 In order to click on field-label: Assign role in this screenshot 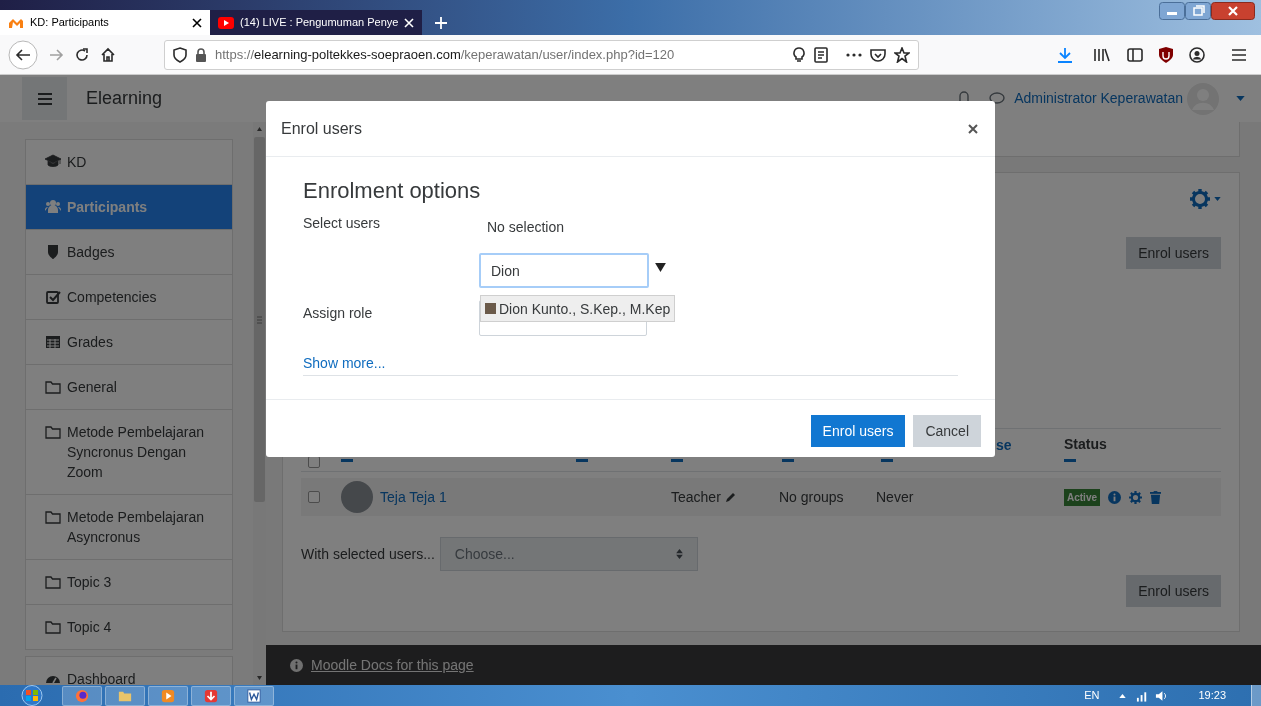, I will do `click(338, 313)`.